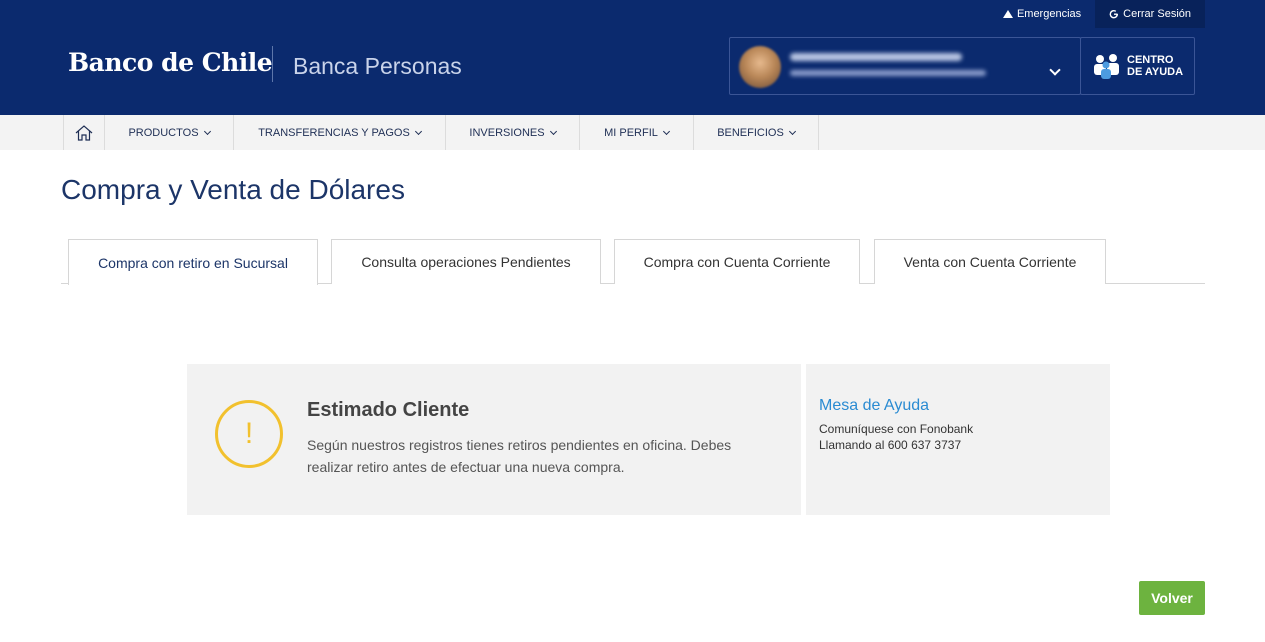 This screenshot has height=642, width=1265. What do you see at coordinates (1157, 14) in the screenshot?
I see `cerrar-sesion-label: Cerrar Sesión` at bounding box center [1157, 14].